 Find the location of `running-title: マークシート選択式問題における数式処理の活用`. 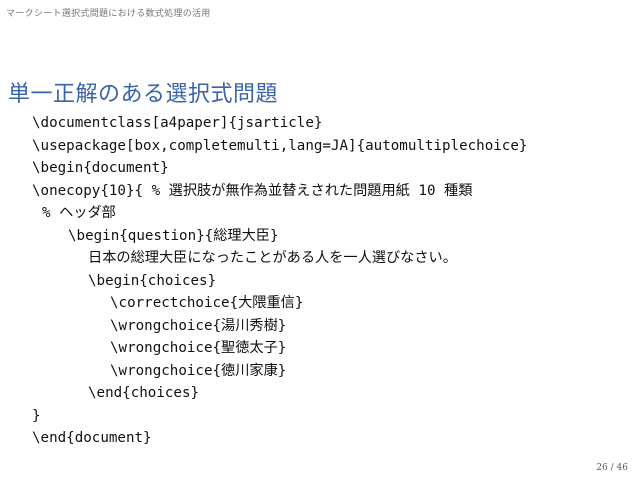

running-title: マークシート選択式問題における数式処理の活用 is located at coordinates (108, 14).